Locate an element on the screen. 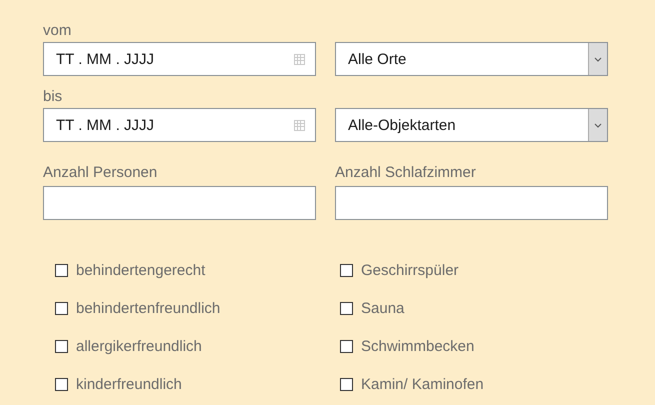 This screenshot has width=655, height=405. field-label: Anzahl Schlafzimmer is located at coordinates (405, 172).